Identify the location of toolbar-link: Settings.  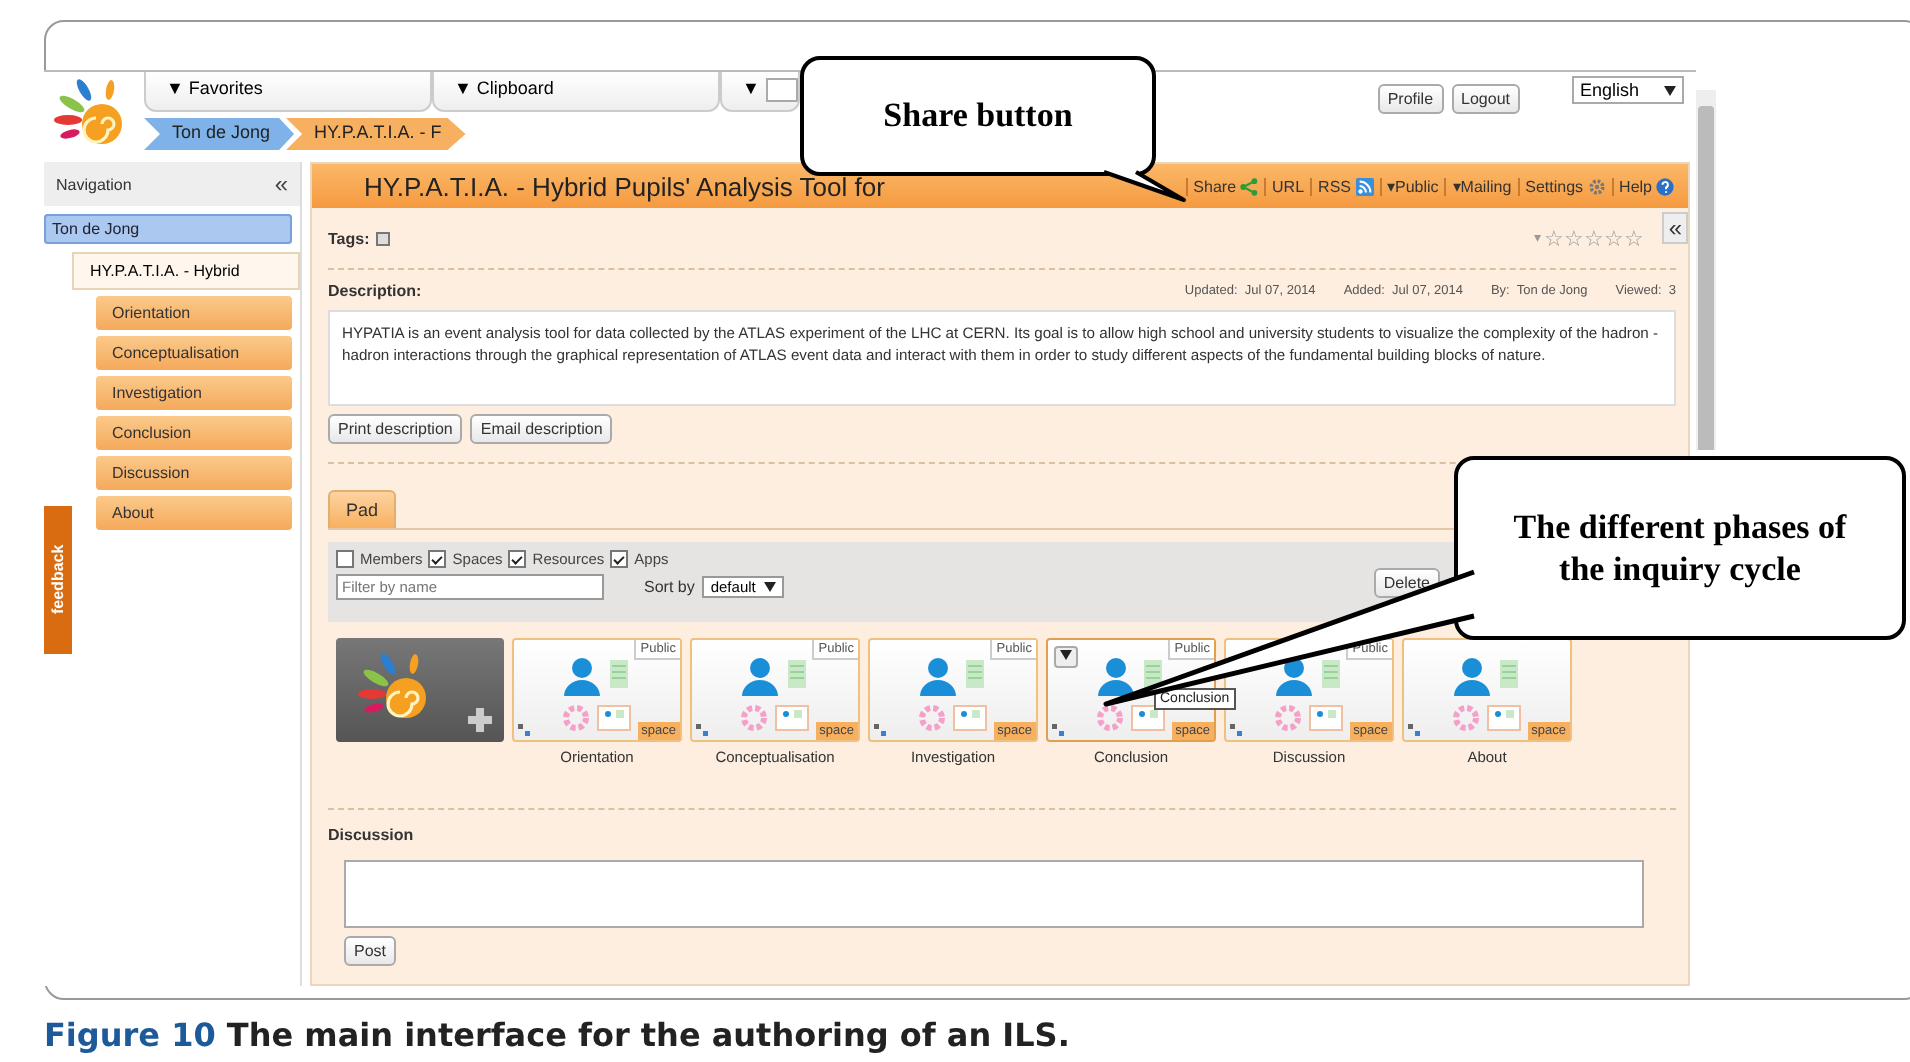
(1564, 186).